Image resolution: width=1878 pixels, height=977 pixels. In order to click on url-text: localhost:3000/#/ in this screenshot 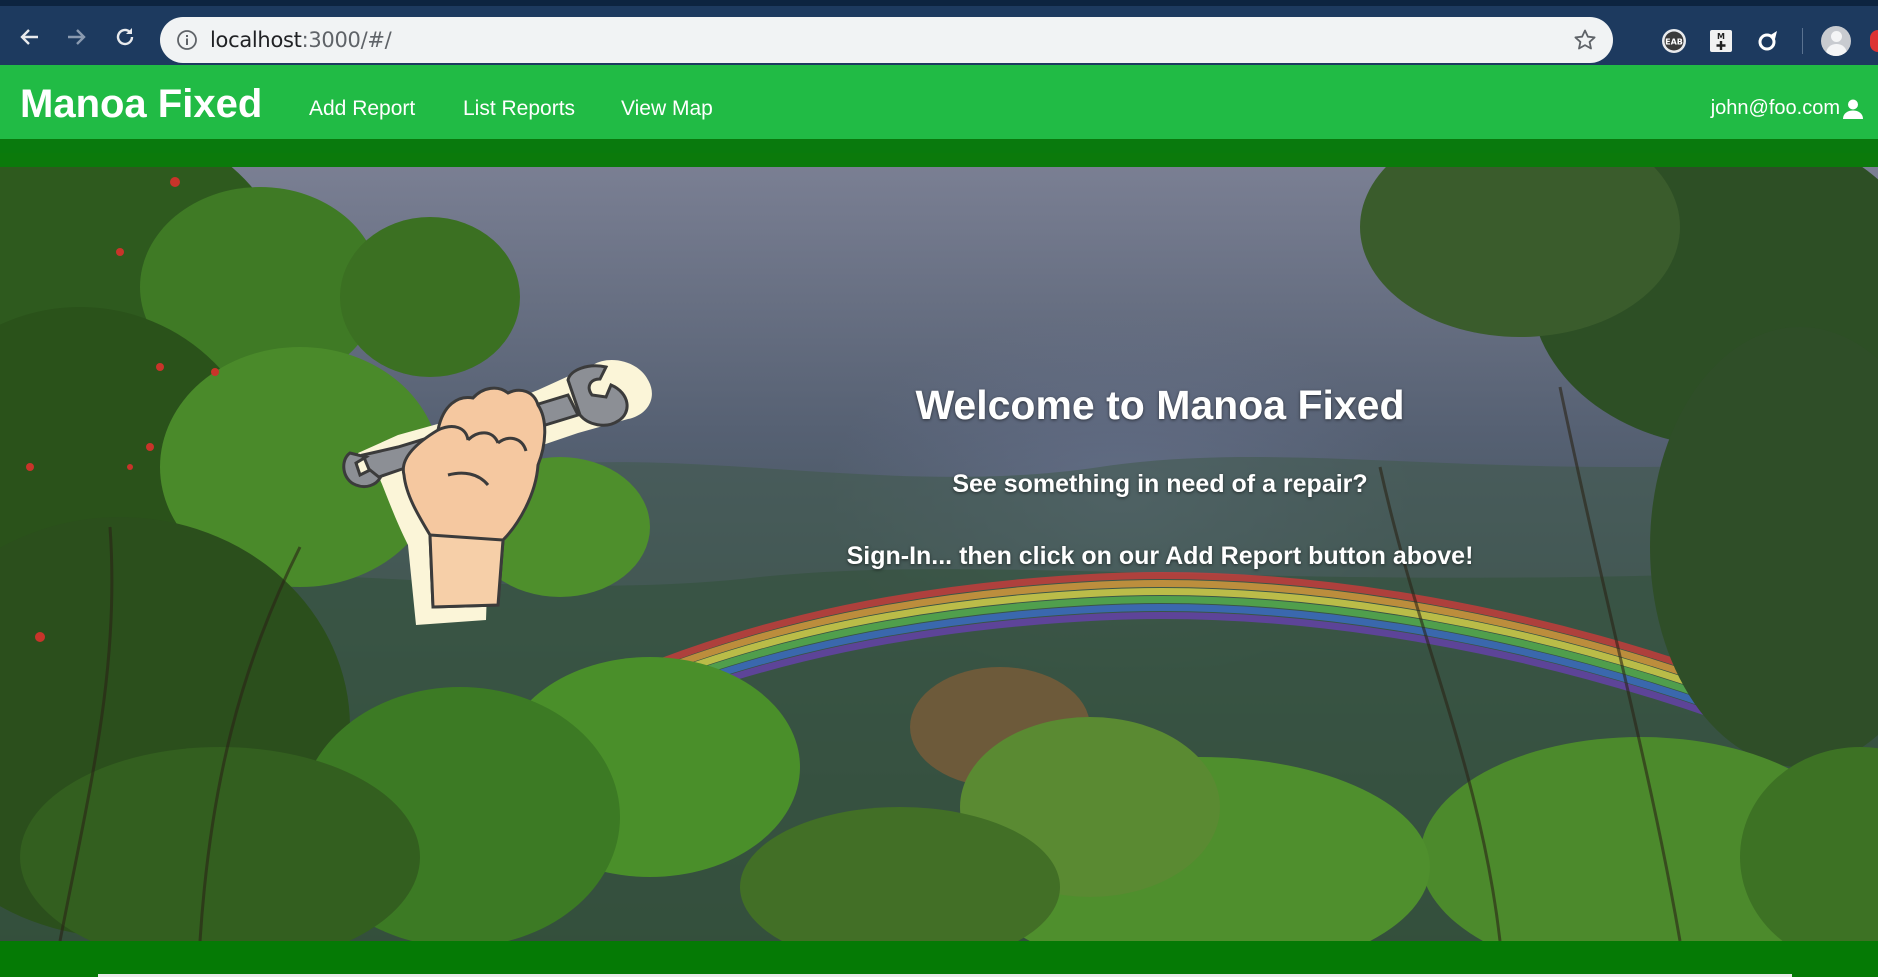, I will do `click(301, 40)`.